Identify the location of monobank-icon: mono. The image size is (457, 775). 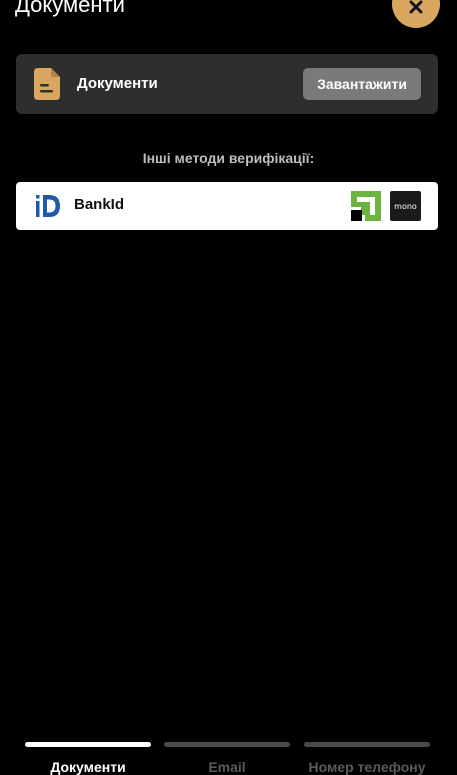
(405, 206).